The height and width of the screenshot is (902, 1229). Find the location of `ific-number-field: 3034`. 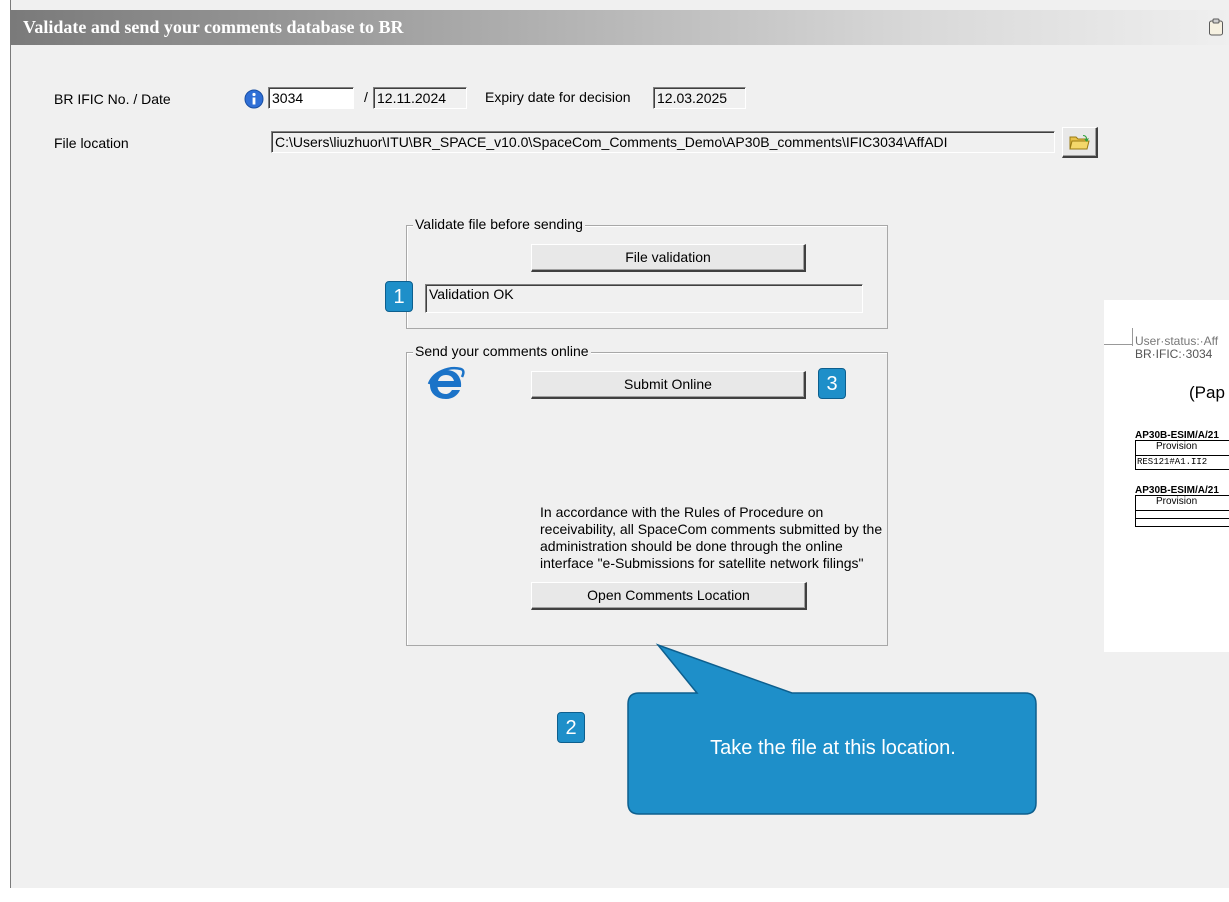

ific-number-field: 3034 is located at coordinates (311, 98).